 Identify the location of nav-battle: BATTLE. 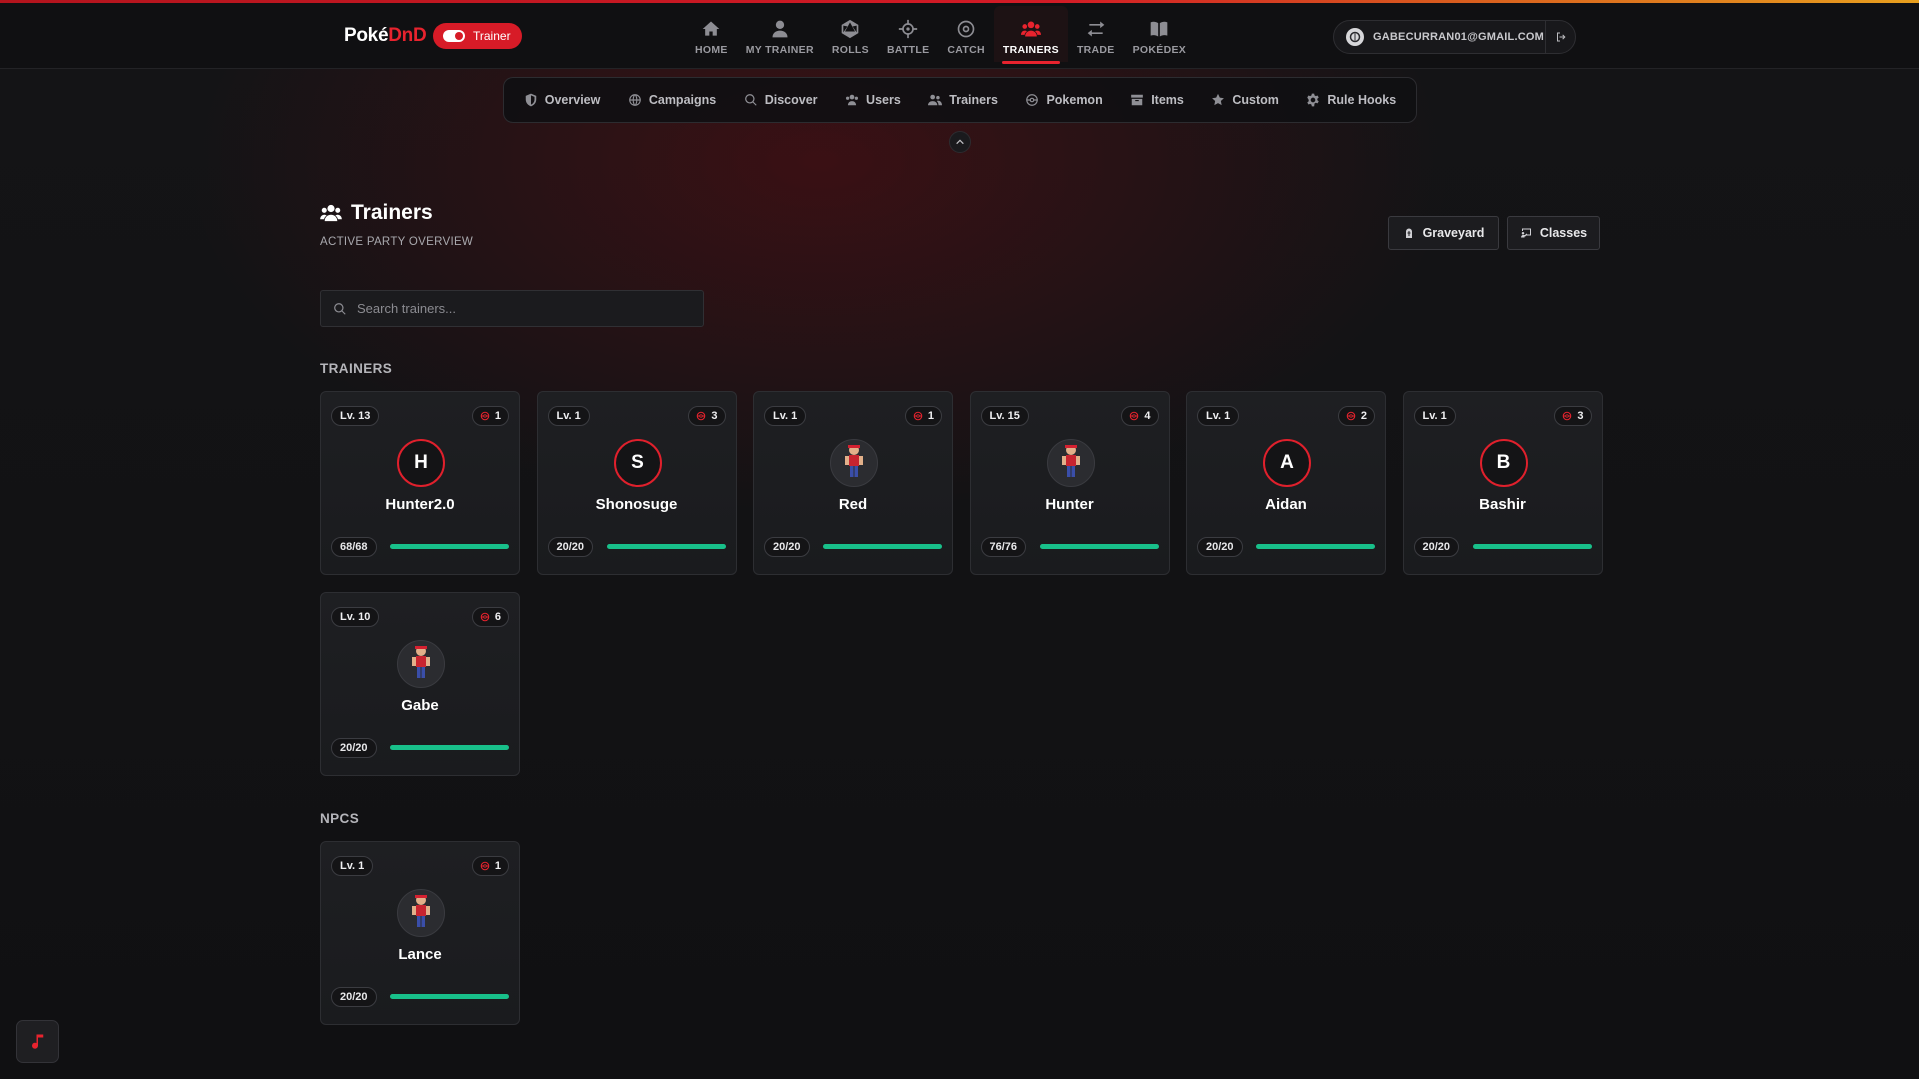
(908, 34).